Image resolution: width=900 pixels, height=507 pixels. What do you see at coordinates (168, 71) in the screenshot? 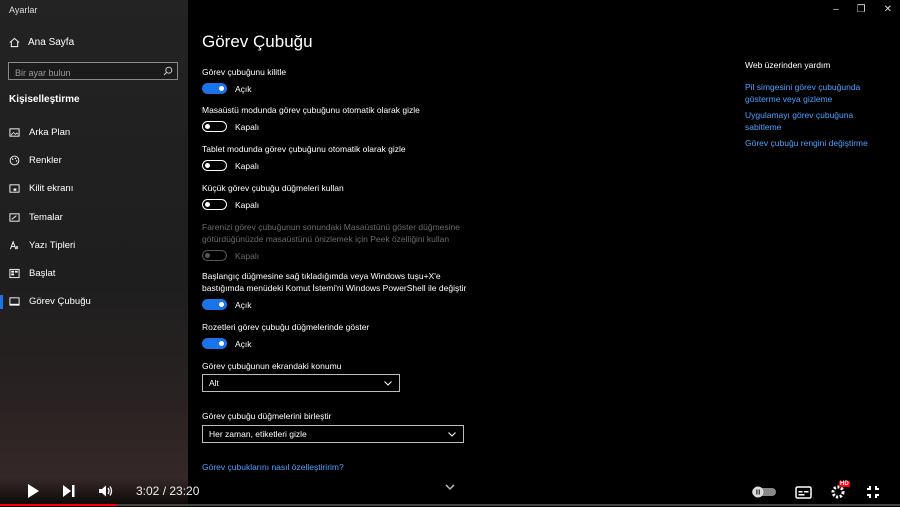
I see `search-icon` at bounding box center [168, 71].